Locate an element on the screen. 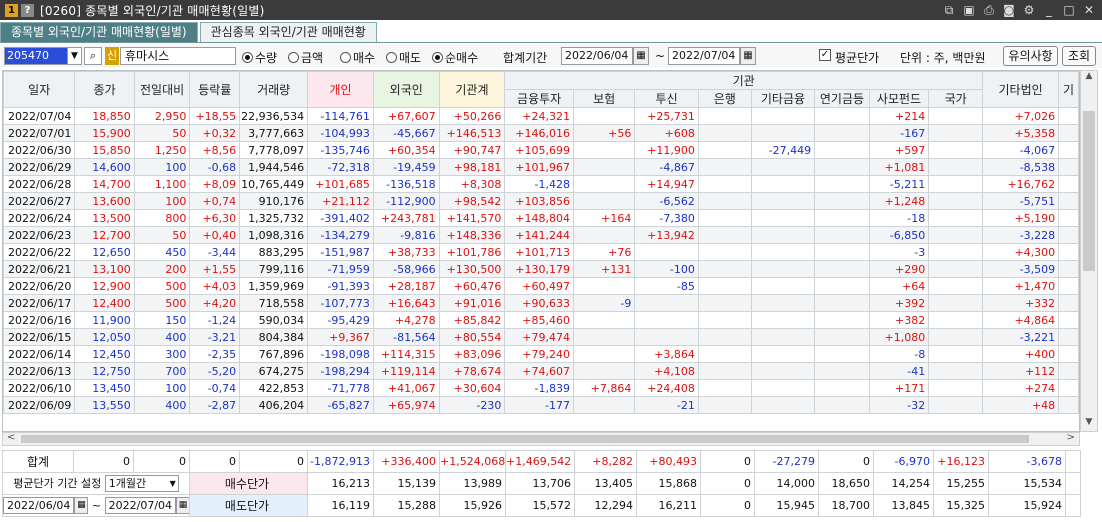 The height and width of the screenshot is (522, 1102). table-cell: +16,643 is located at coordinates (406, 303).